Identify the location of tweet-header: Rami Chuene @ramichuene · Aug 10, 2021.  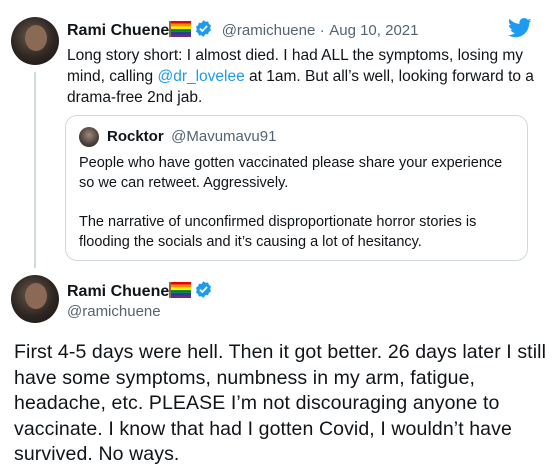
(242, 30).